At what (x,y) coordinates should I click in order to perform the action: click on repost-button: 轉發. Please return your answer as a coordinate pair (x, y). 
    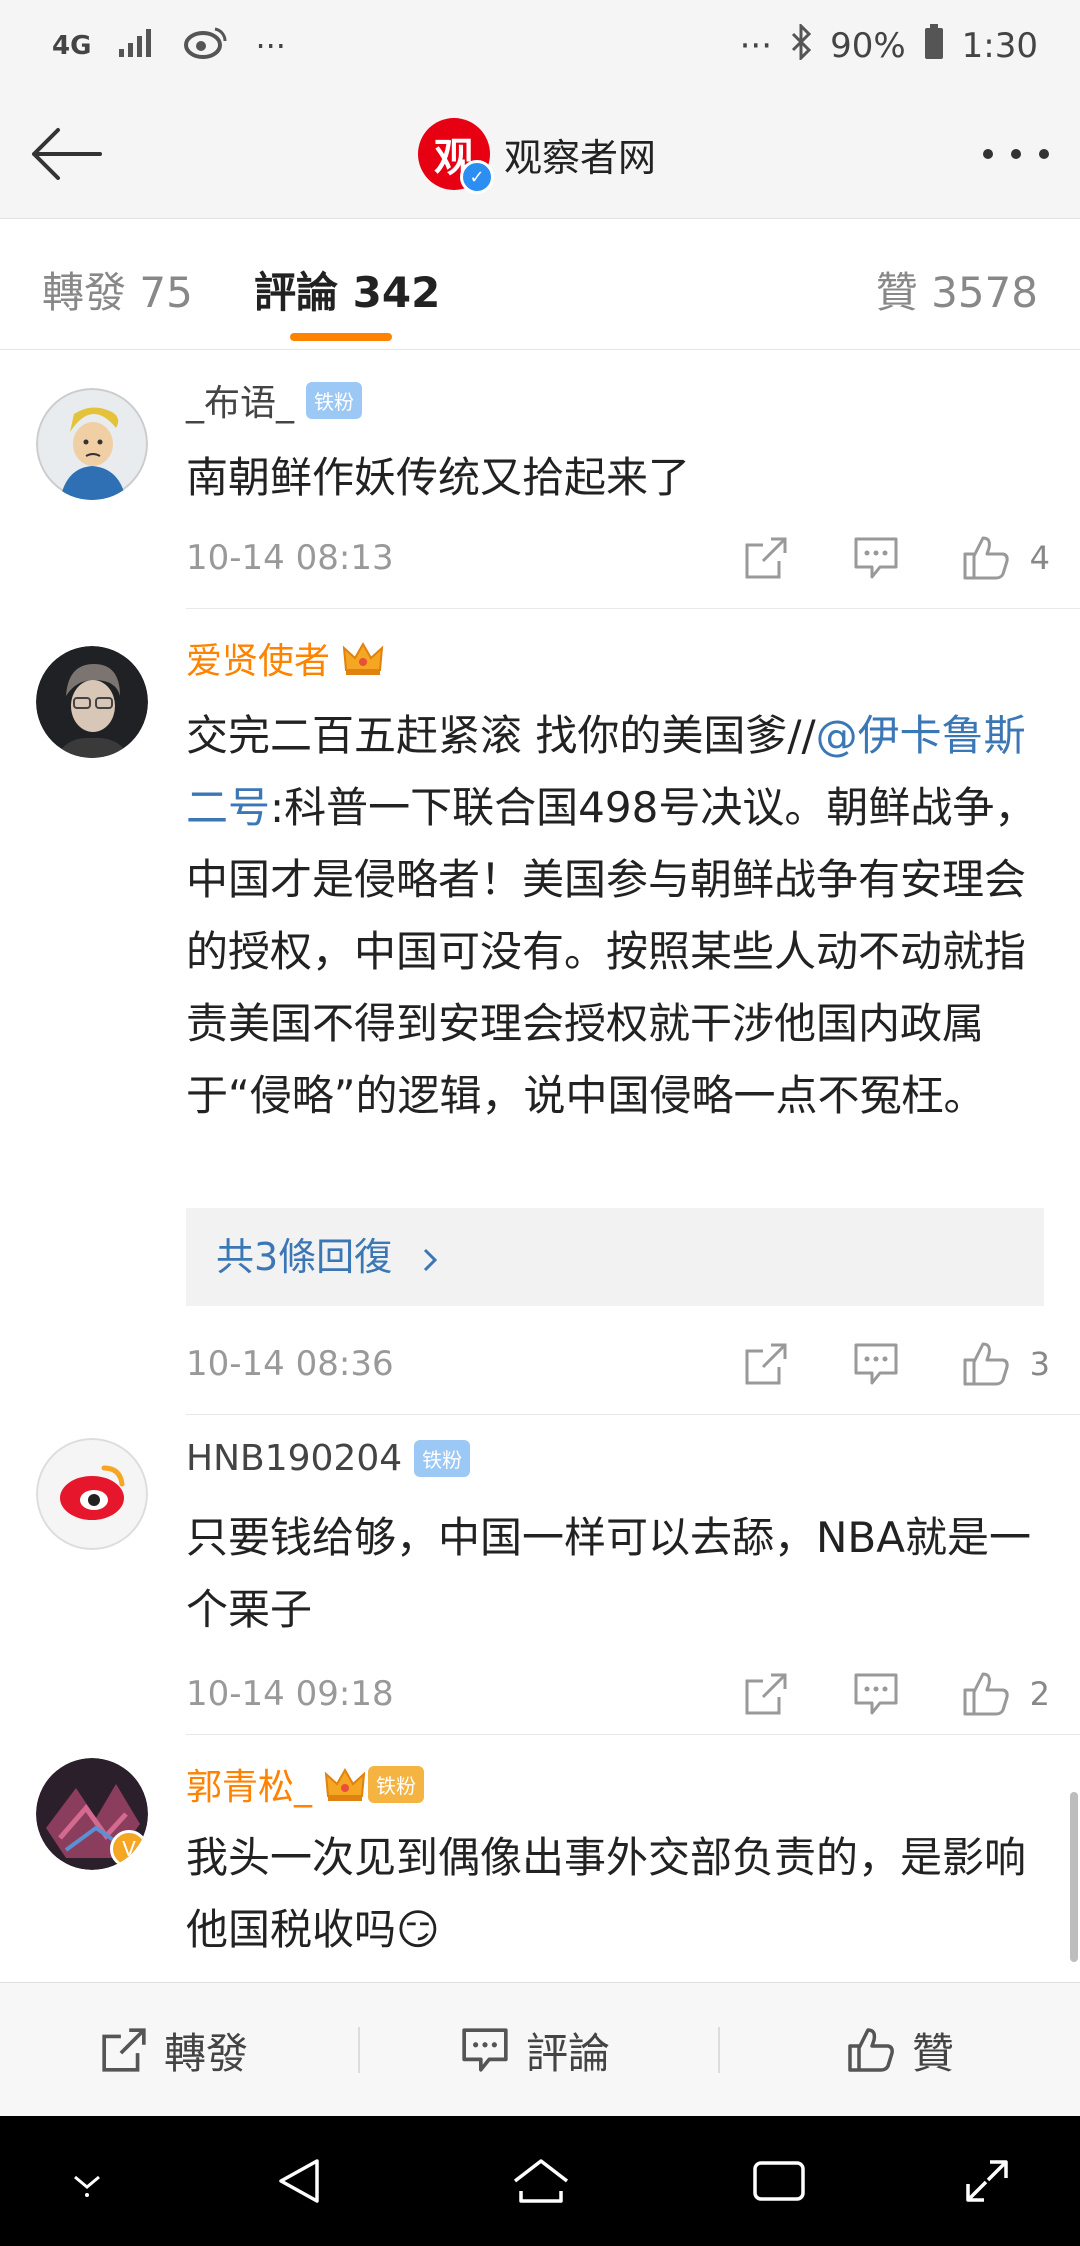
    Looking at the image, I should click on (174, 2050).